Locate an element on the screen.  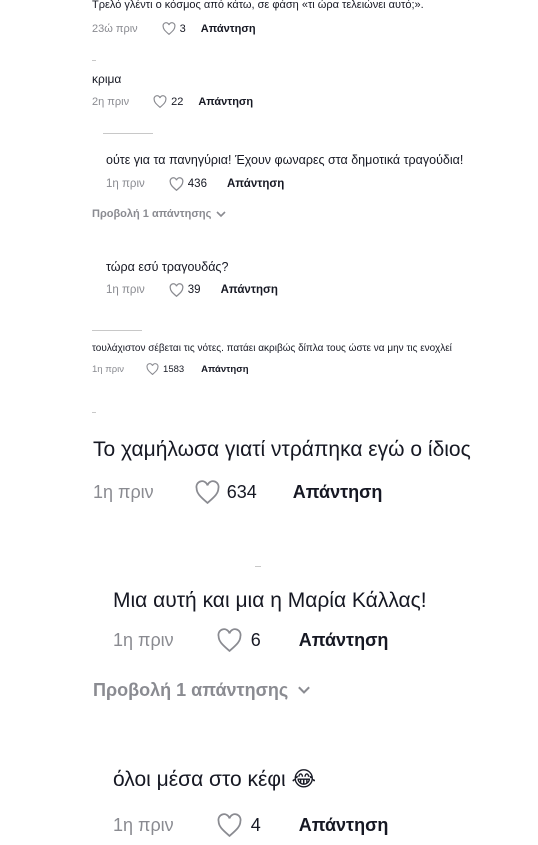
like-count: 436 is located at coordinates (197, 184).